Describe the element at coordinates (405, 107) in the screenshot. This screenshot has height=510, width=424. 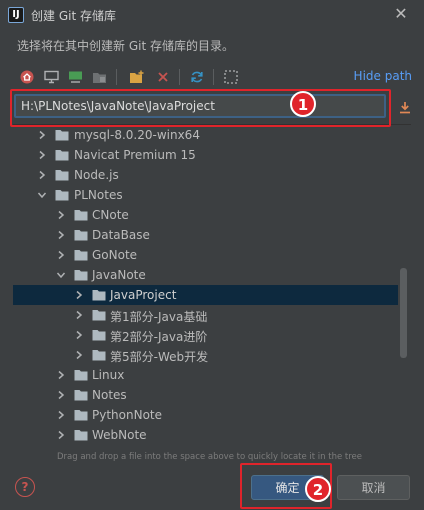
I see `download-icon` at that location.